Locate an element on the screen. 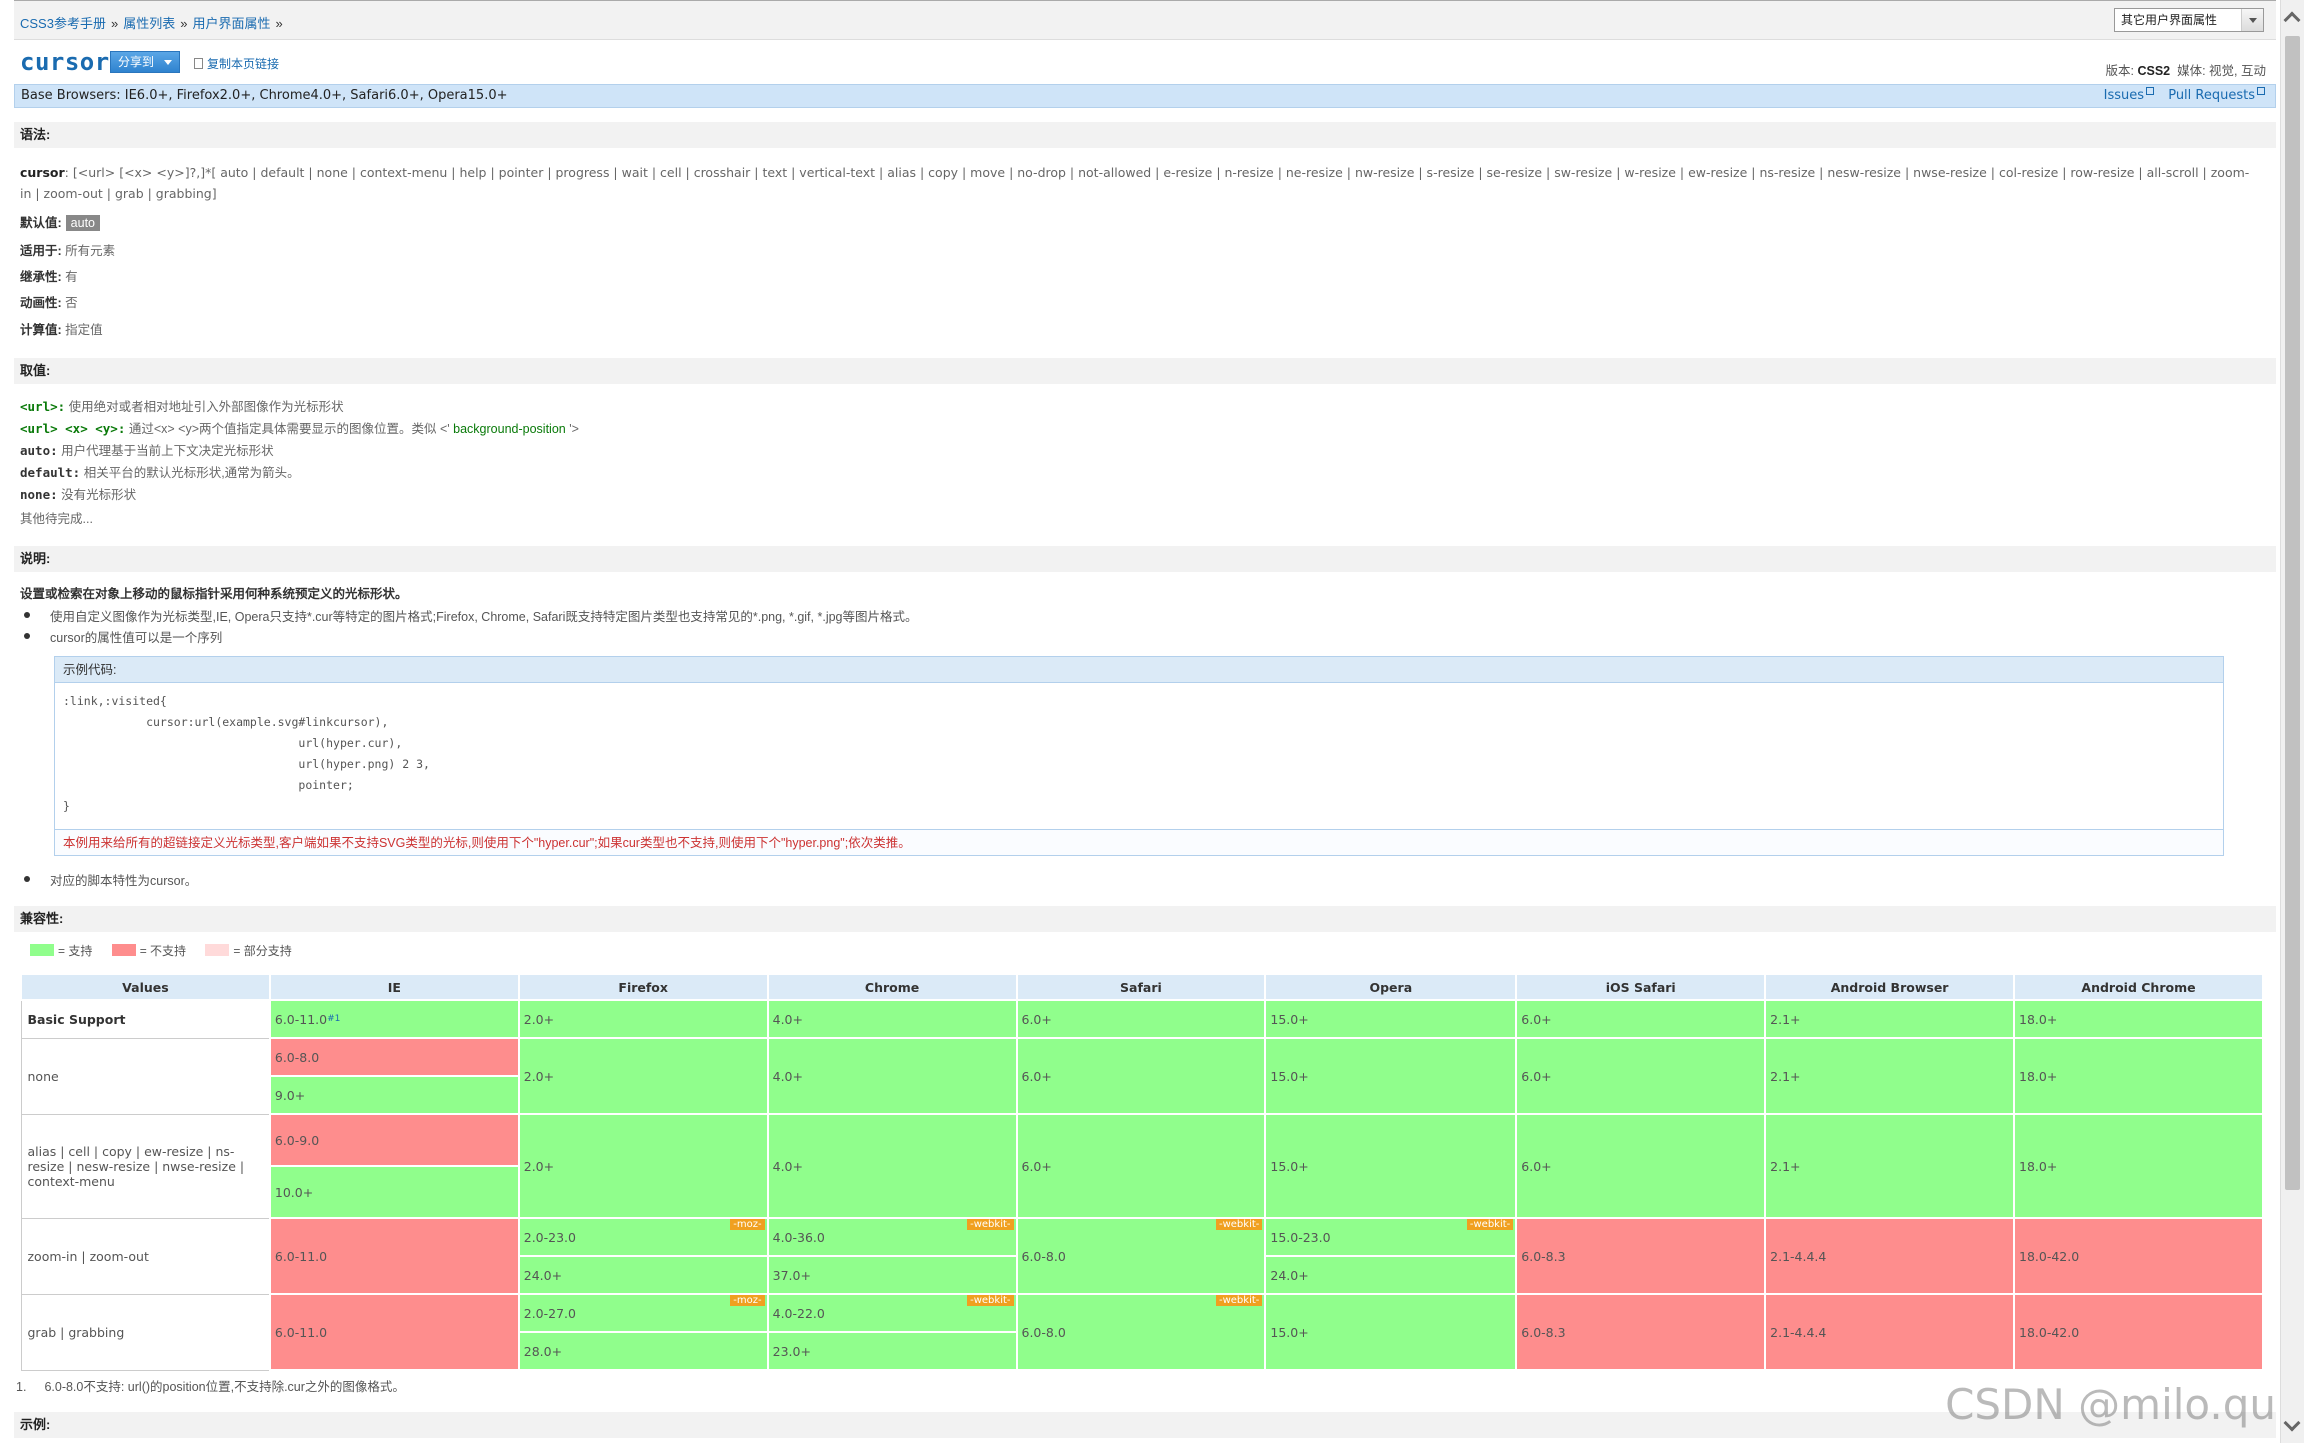 The image size is (2304, 1443). compat-version-text: 6.0+ is located at coordinates (1036, 1019).